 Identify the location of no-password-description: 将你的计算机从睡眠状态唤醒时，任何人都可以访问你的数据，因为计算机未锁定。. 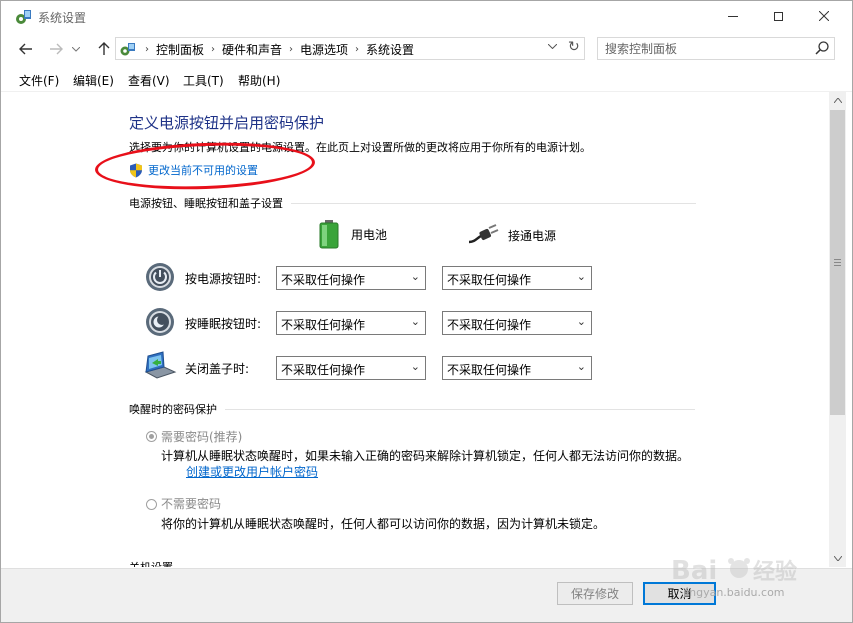
(383, 524).